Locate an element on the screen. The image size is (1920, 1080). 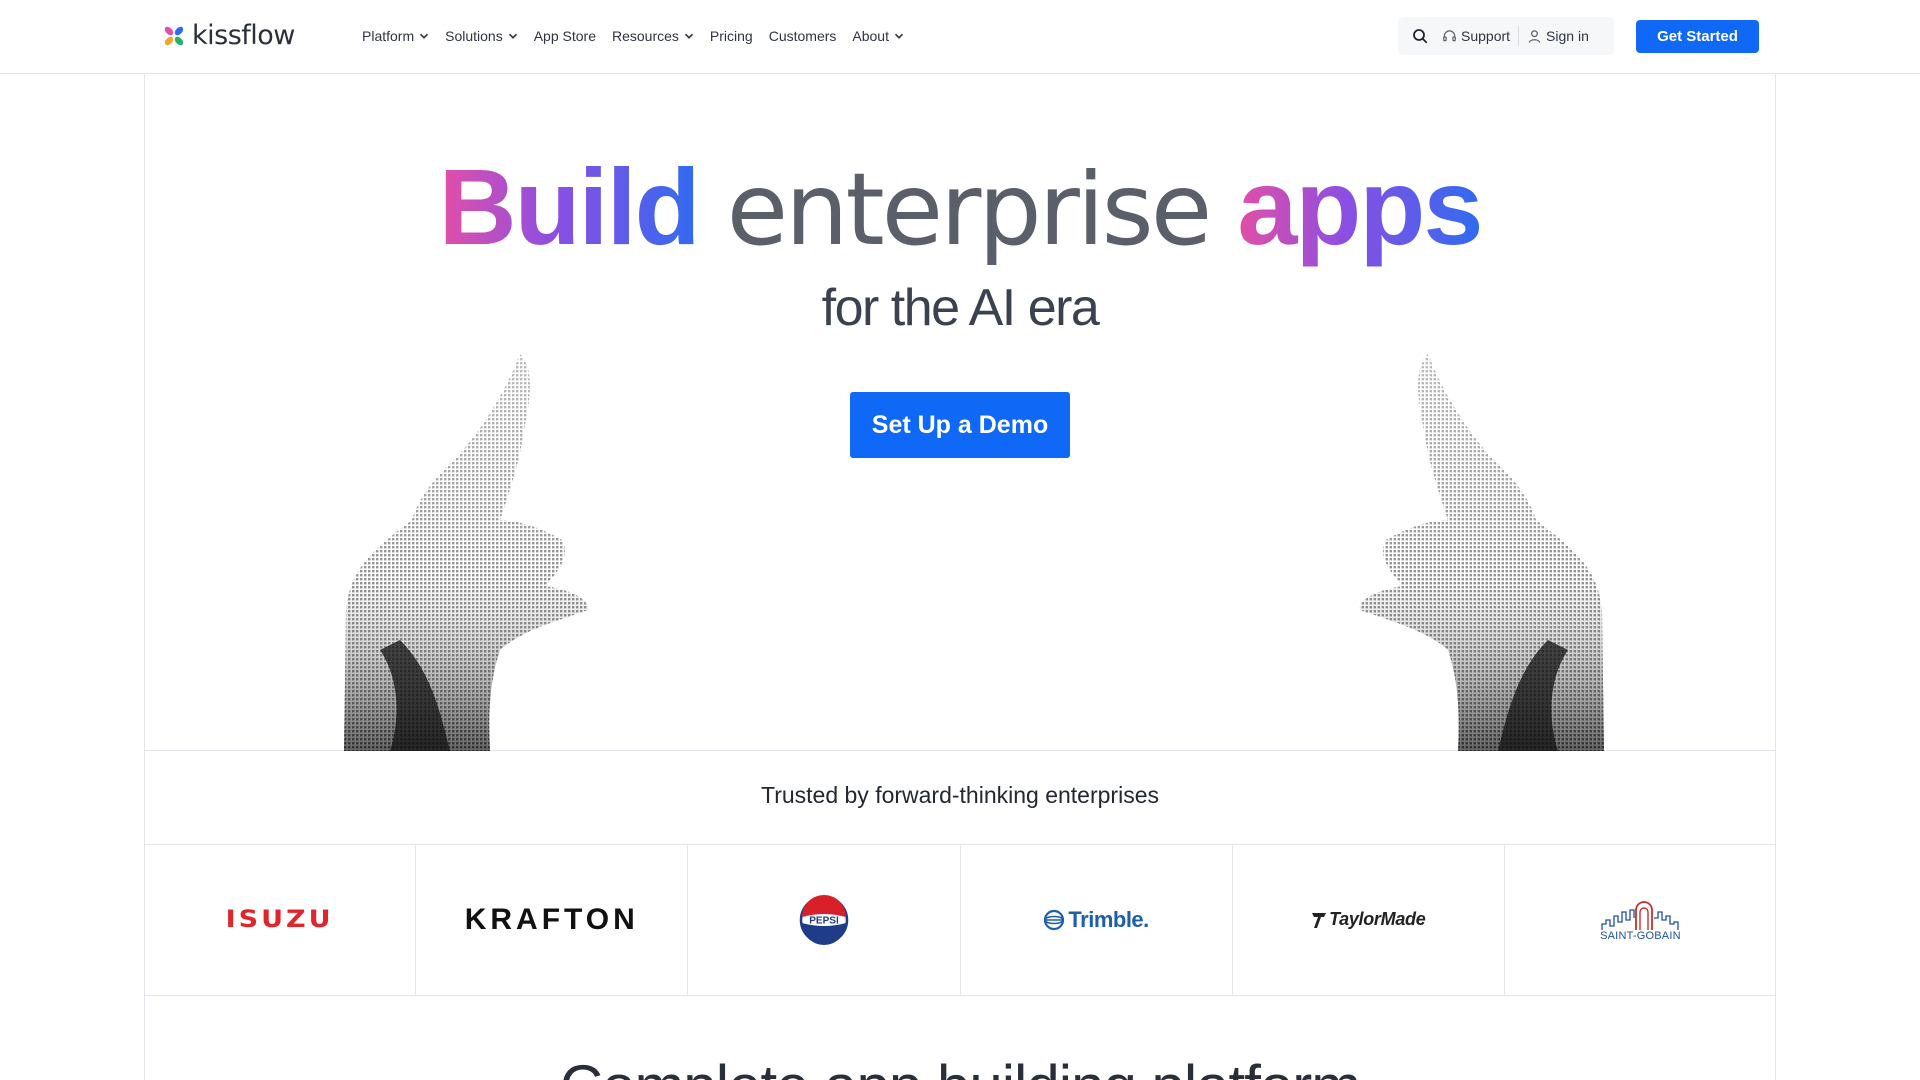
logo-cell-isuzu: ISUZU is located at coordinates (280, 919).